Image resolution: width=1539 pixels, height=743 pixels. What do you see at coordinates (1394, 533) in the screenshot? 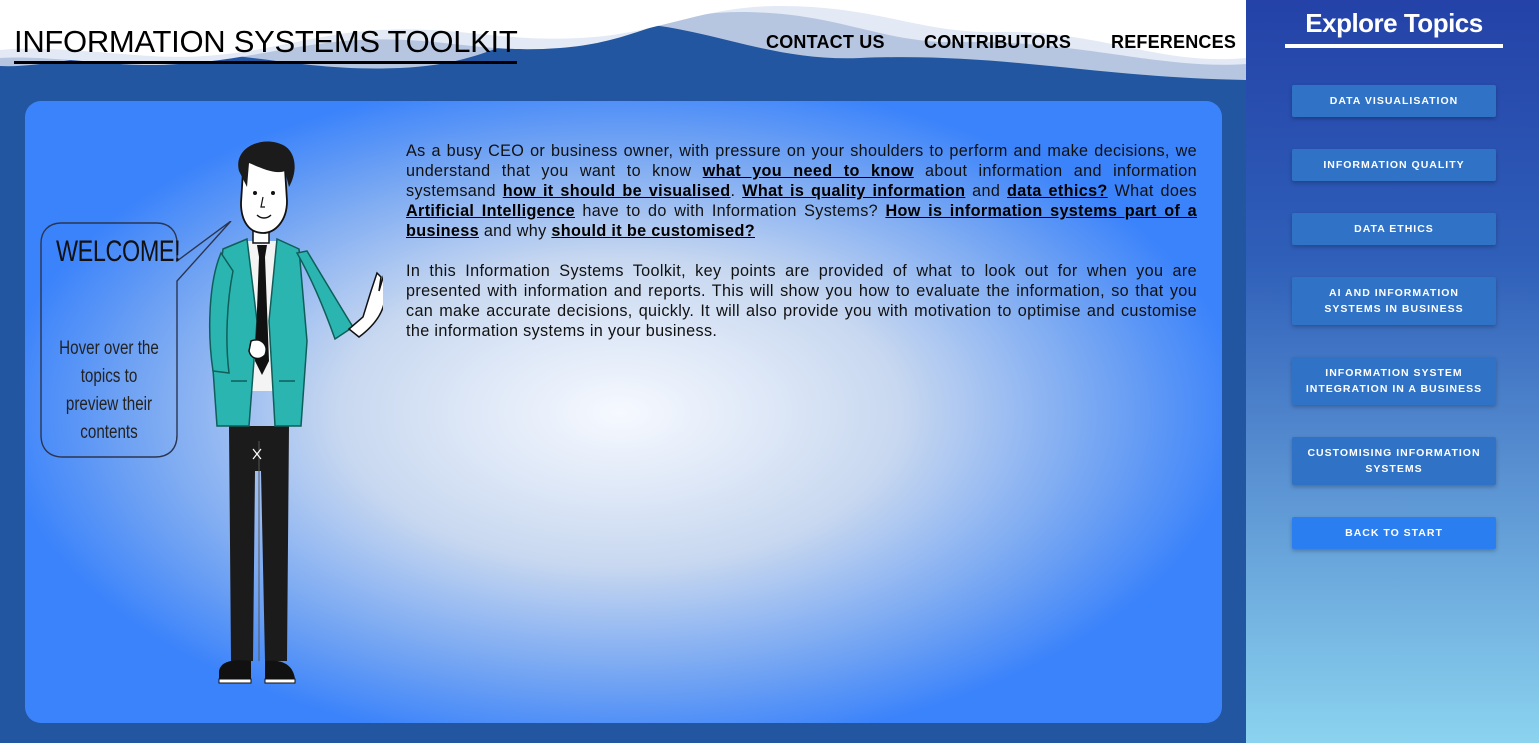
I see `back-to-start-button: BACK TO START` at bounding box center [1394, 533].